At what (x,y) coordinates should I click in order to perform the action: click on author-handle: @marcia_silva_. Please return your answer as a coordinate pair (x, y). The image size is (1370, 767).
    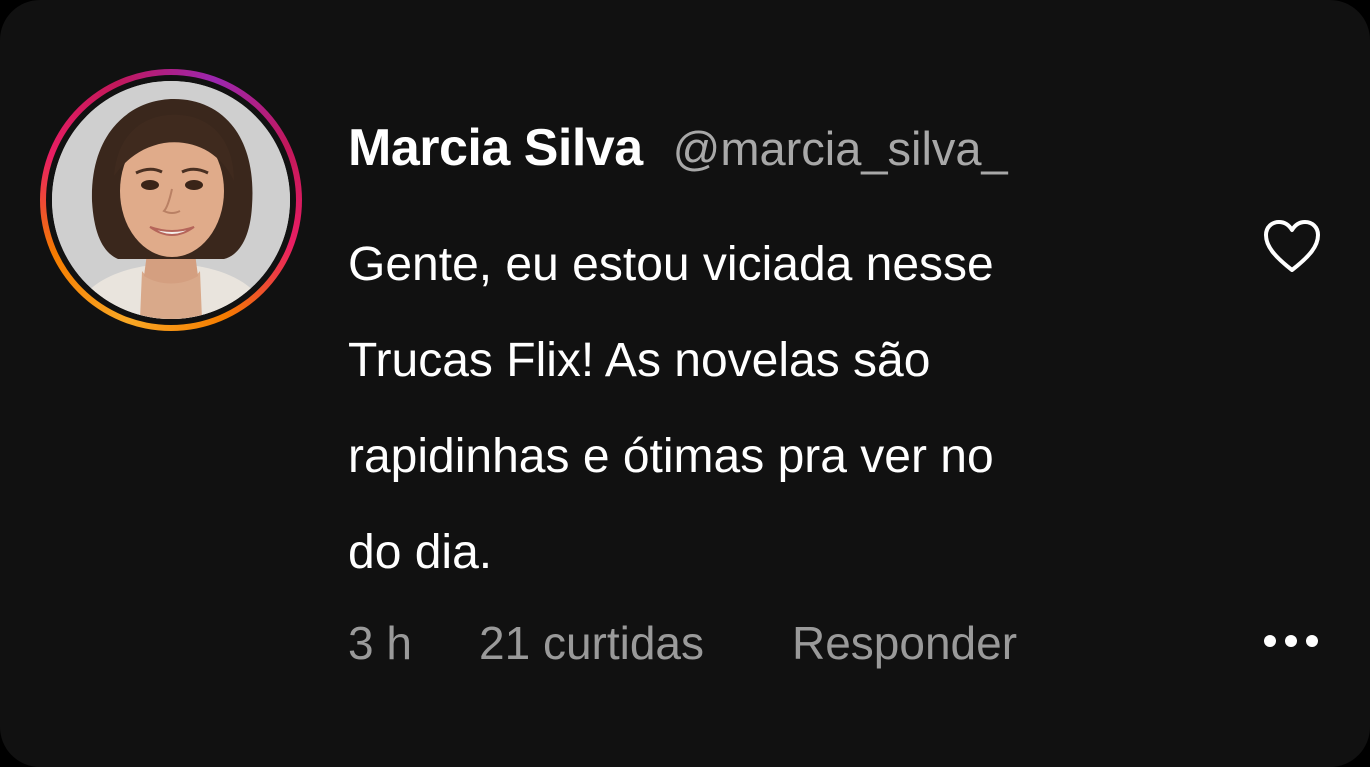
    Looking at the image, I should click on (840, 148).